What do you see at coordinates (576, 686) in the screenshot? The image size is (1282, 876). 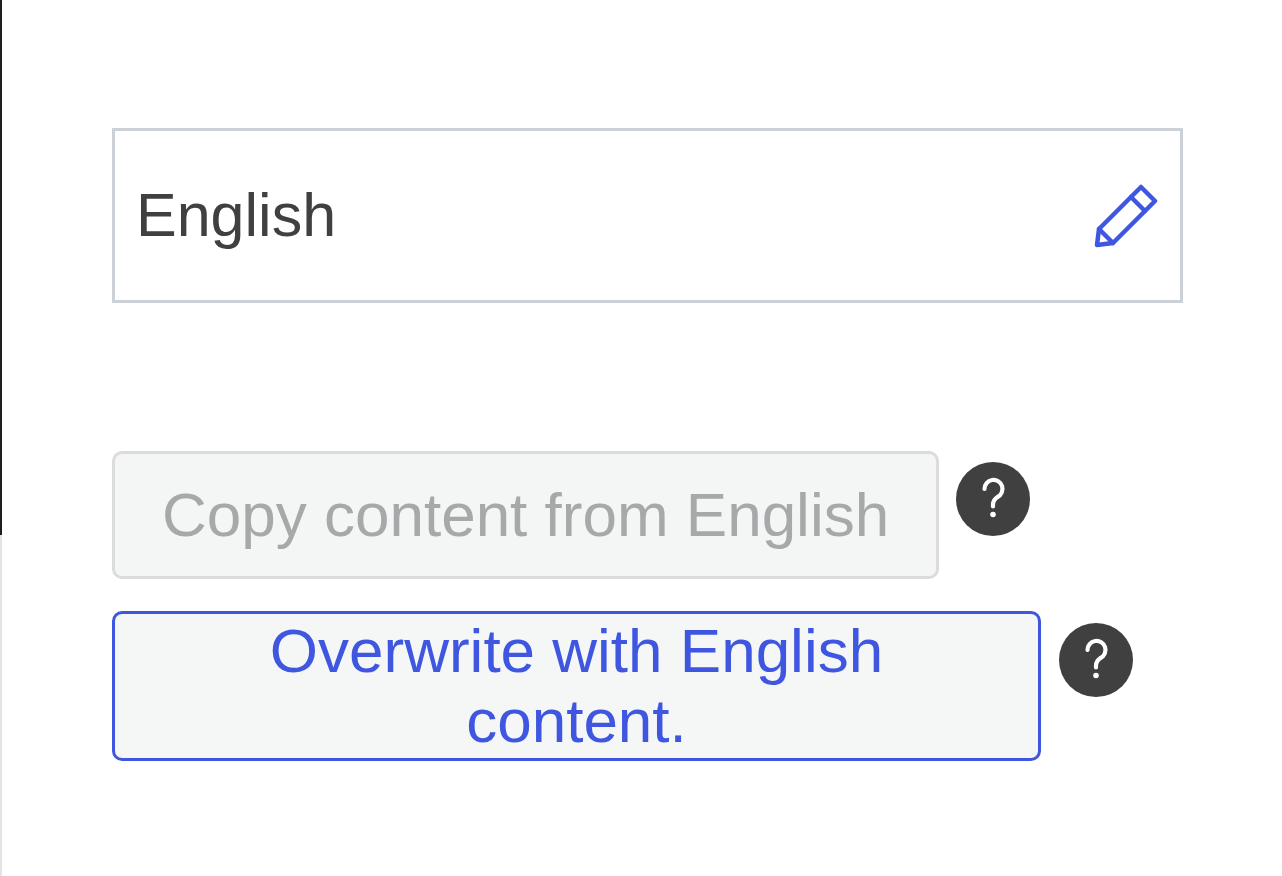 I see `overwrite-button: Overwrite with English content.` at bounding box center [576, 686].